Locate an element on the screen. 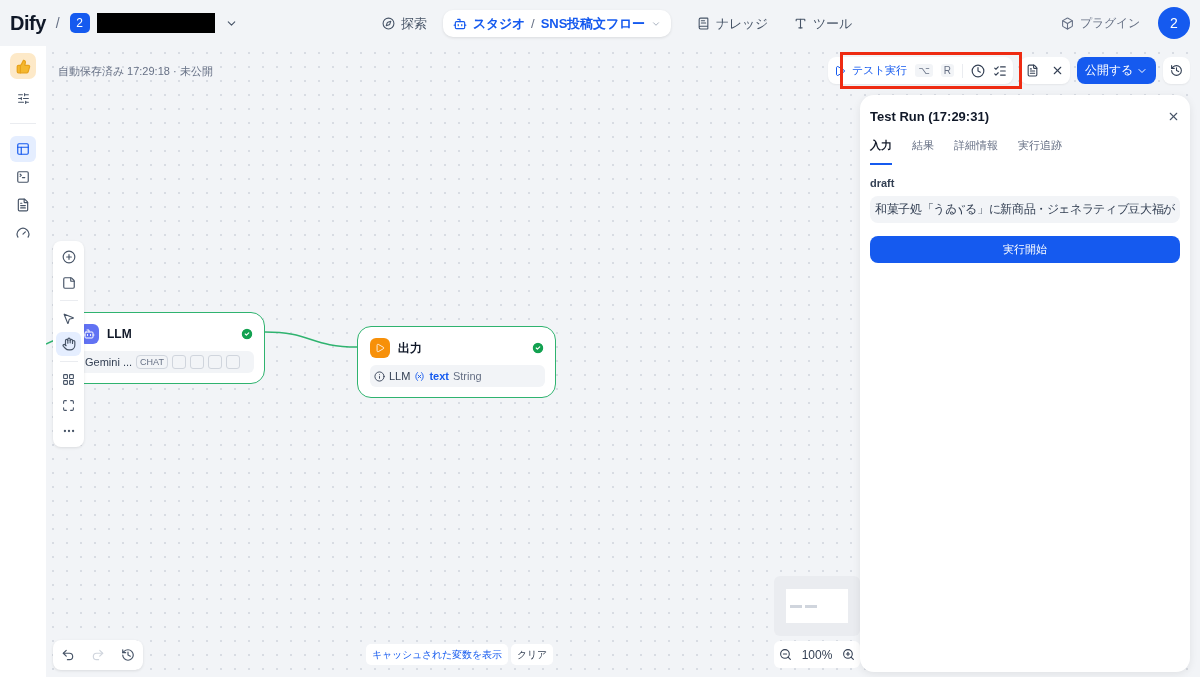 This screenshot has width=1200, height=677. nav-tab: スタジオ / SNS投稿文フロー is located at coordinates (557, 23).